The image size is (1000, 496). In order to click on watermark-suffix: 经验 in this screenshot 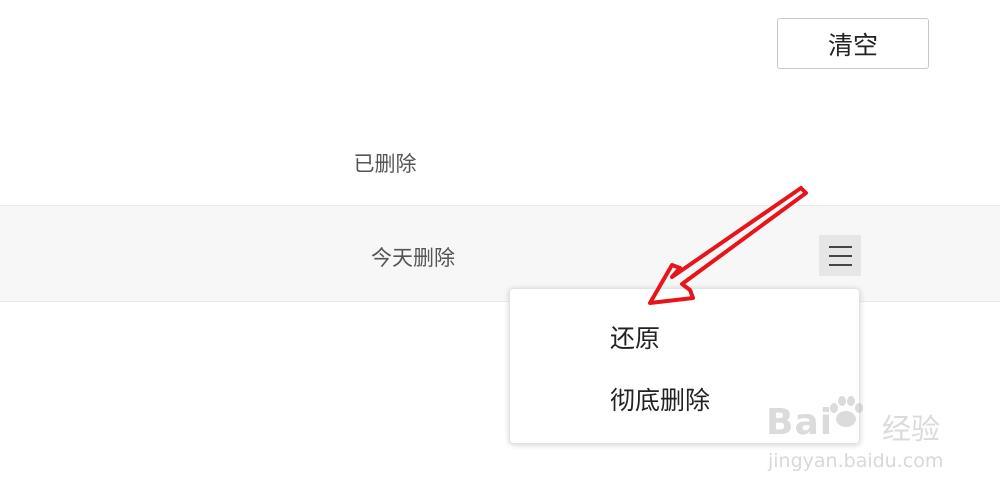, I will do `click(911, 429)`.